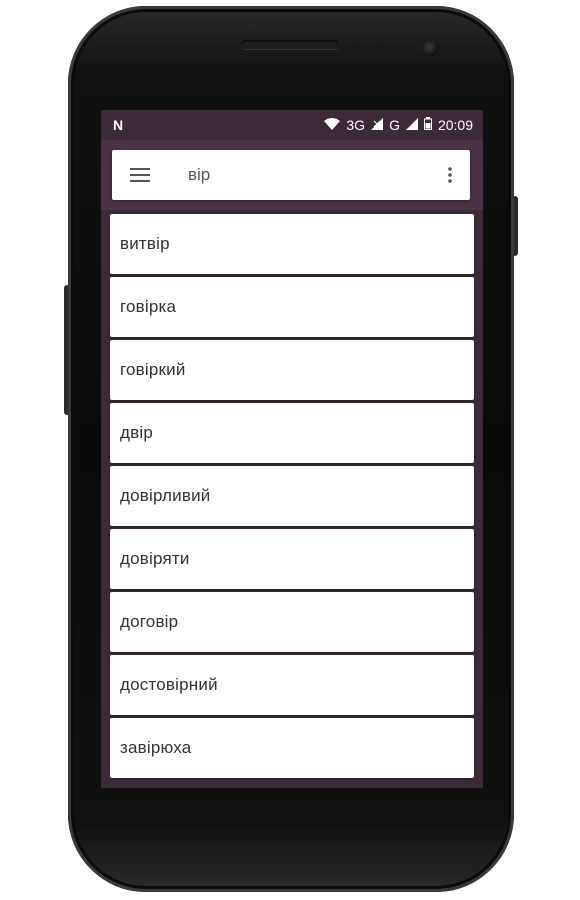  Describe the element at coordinates (292, 559) in the screenshot. I see `list-item: довіряти` at that location.